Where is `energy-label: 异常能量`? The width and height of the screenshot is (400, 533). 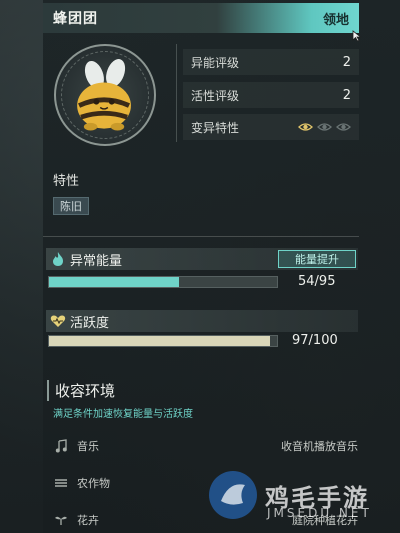
energy-label: 异常能量 is located at coordinates (96, 261).